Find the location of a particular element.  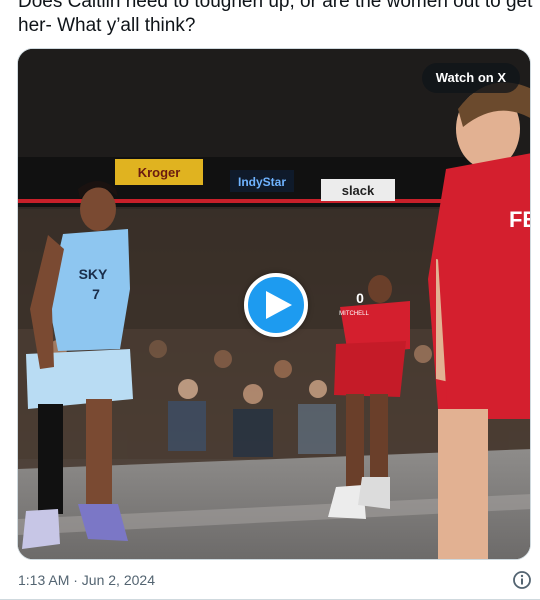

banner-slack: slack is located at coordinates (358, 190).